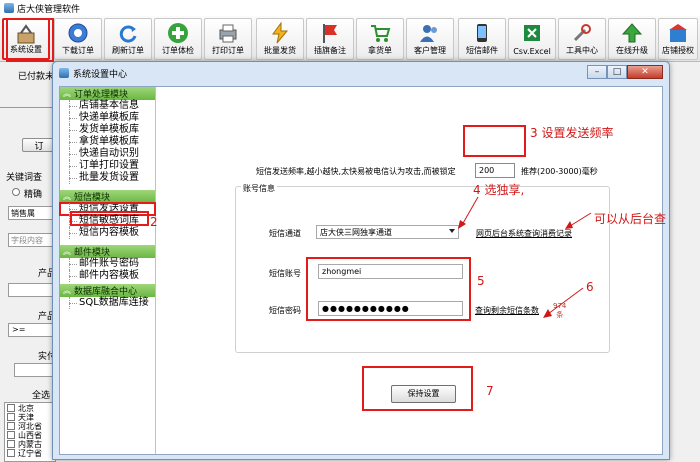 The height and width of the screenshot is (462, 700). What do you see at coordinates (228, 50) in the screenshot?
I see `toolbar-label: 打印订单` at bounding box center [228, 50].